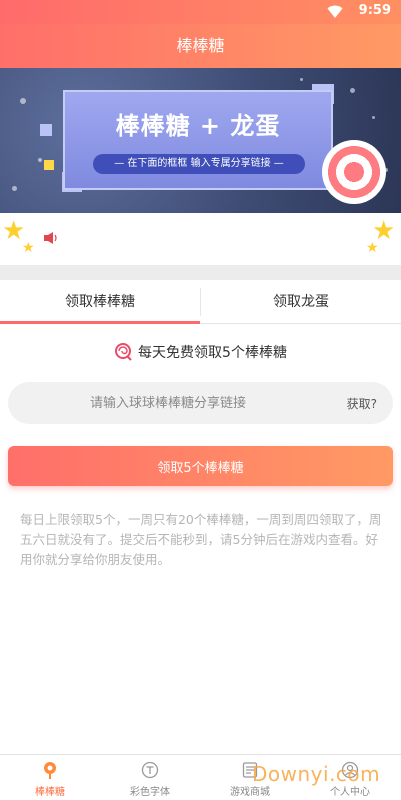 This screenshot has width=401, height=800. I want to click on tab-claim-lollipop: 领取棒棒糖, so click(100, 302).